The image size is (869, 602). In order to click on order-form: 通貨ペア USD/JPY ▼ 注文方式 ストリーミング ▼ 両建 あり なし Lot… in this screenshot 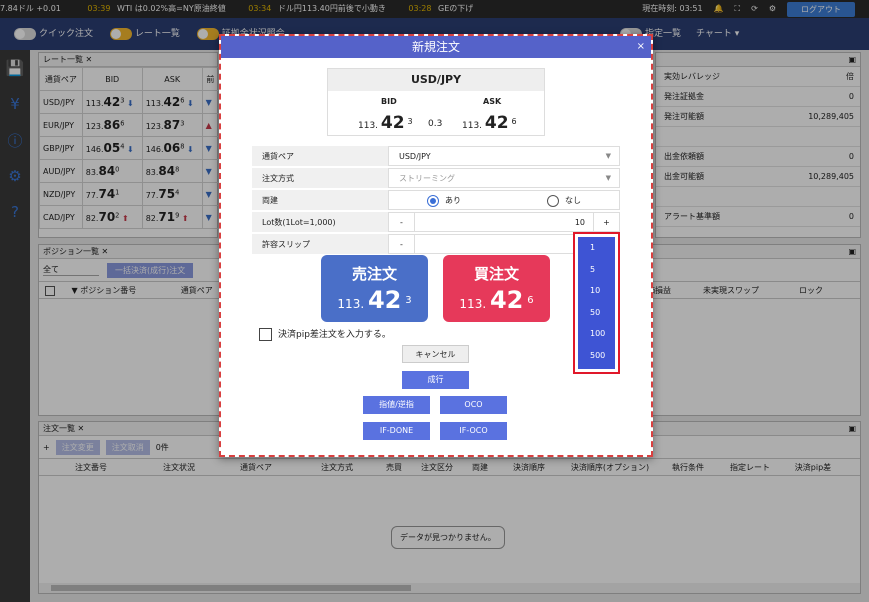, I will do `click(436, 201)`.